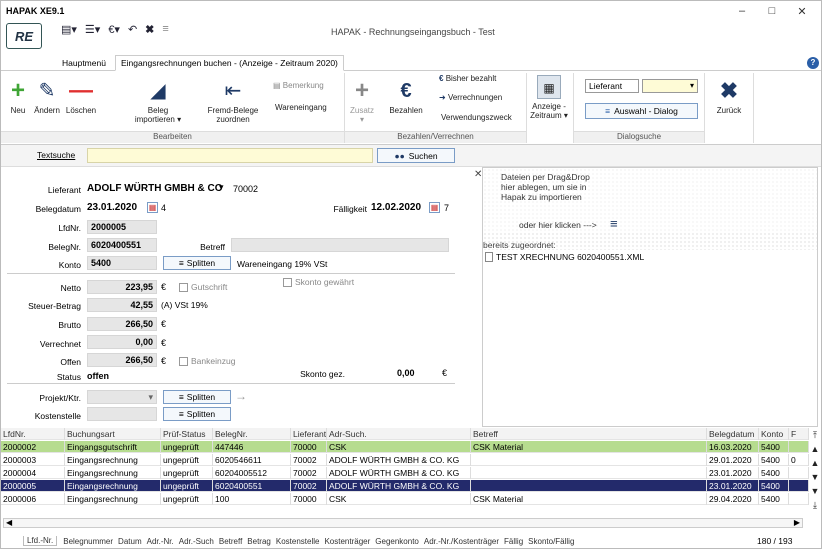 This screenshot has height=549, width=822. Describe the element at coordinates (612, 86) in the screenshot. I see `lieferant-select: Lieferant` at that location.